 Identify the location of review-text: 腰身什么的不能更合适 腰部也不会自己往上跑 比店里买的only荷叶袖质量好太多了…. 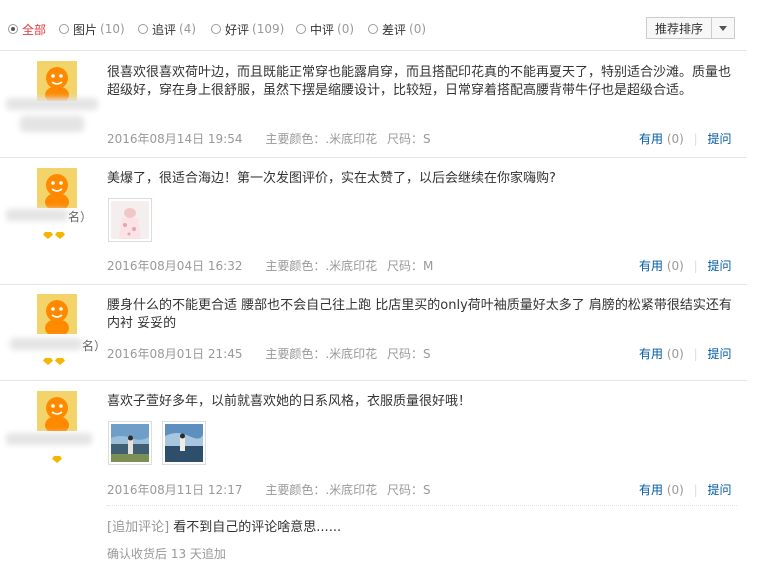
(419, 314).